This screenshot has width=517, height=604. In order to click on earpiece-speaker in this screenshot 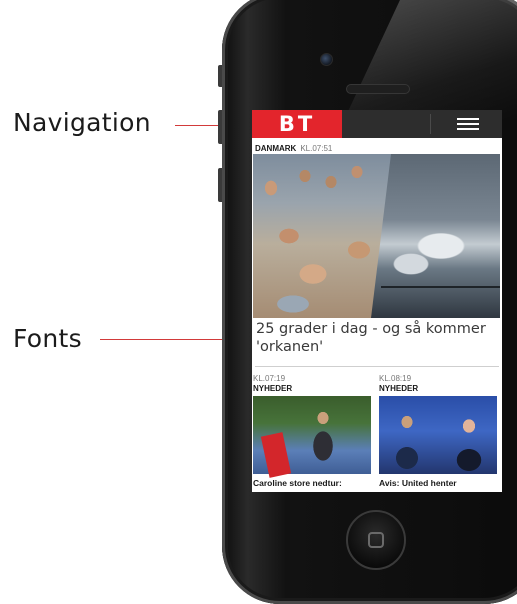, I will do `click(378, 89)`.